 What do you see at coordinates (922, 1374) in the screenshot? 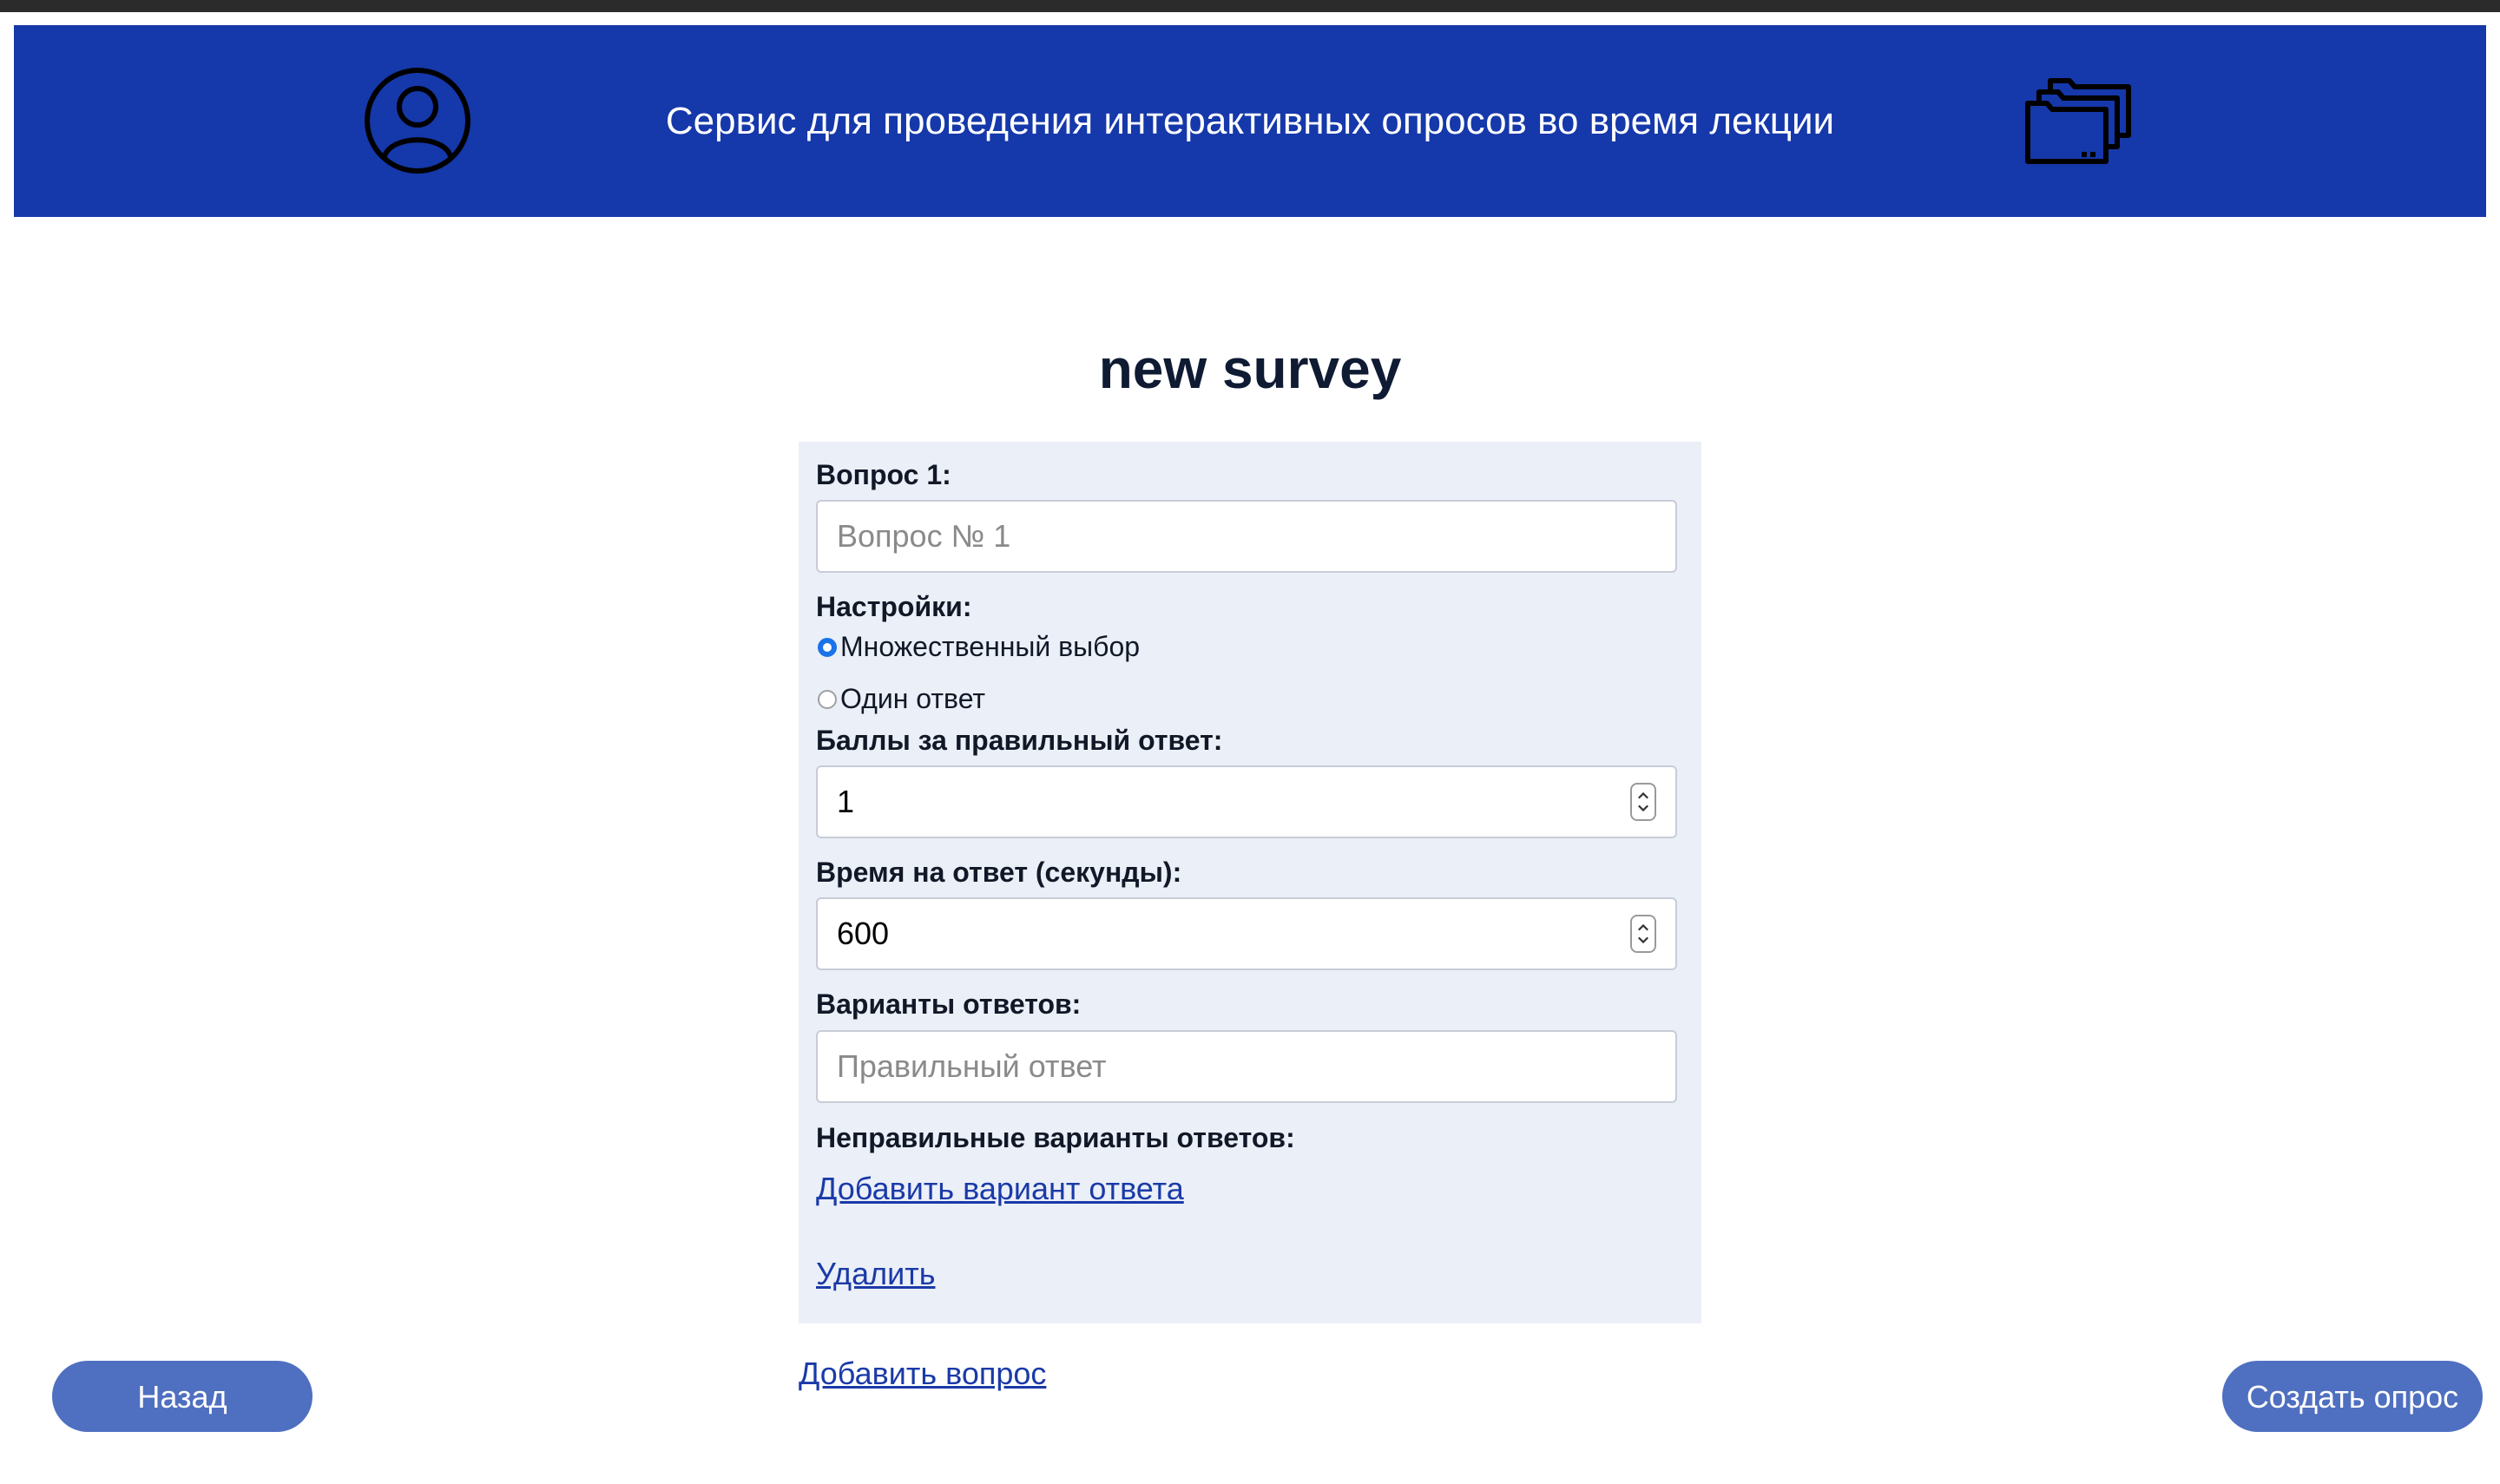
I see `add-question-link: Добавить вопрос` at bounding box center [922, 1374].